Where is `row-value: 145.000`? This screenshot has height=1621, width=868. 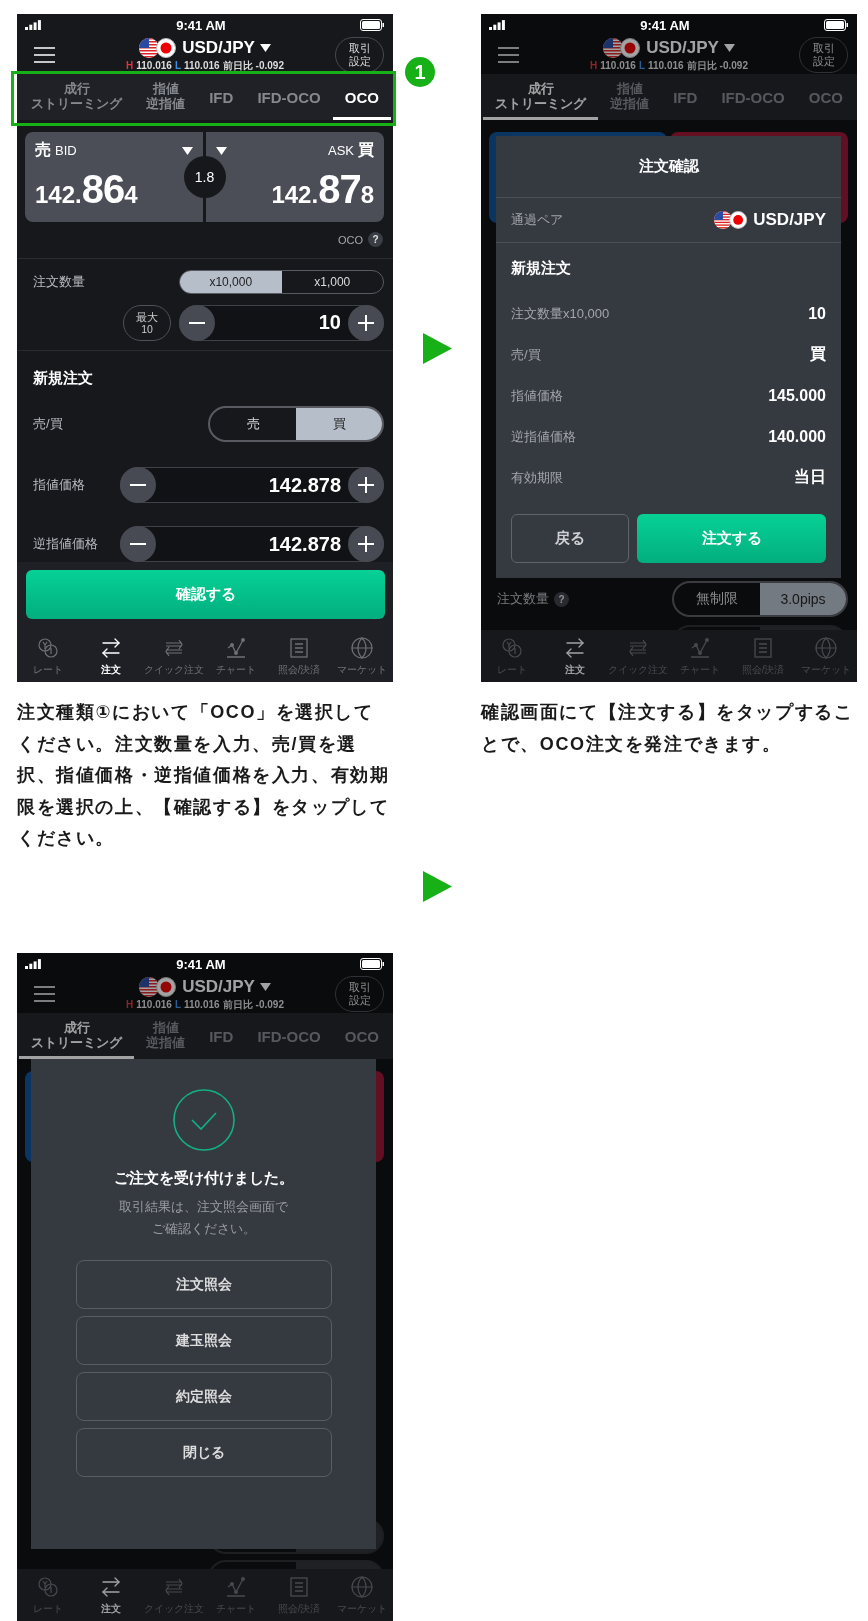 row-value: 145.000 is located at coordinates (797, 395).